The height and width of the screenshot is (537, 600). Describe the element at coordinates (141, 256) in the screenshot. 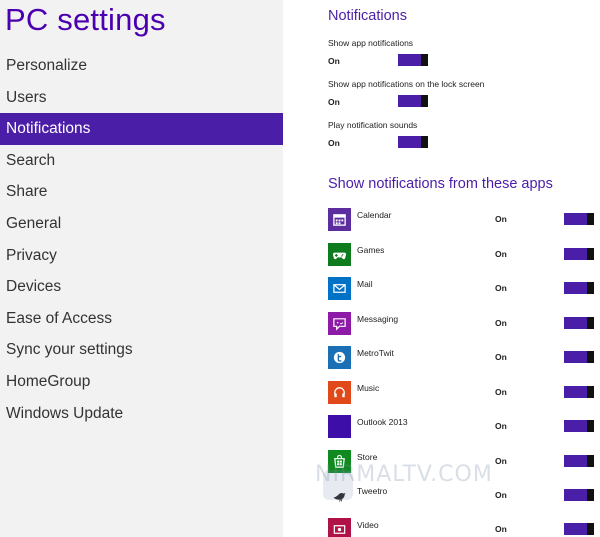

I see `nav-item-privacy: Privacy` at that location.